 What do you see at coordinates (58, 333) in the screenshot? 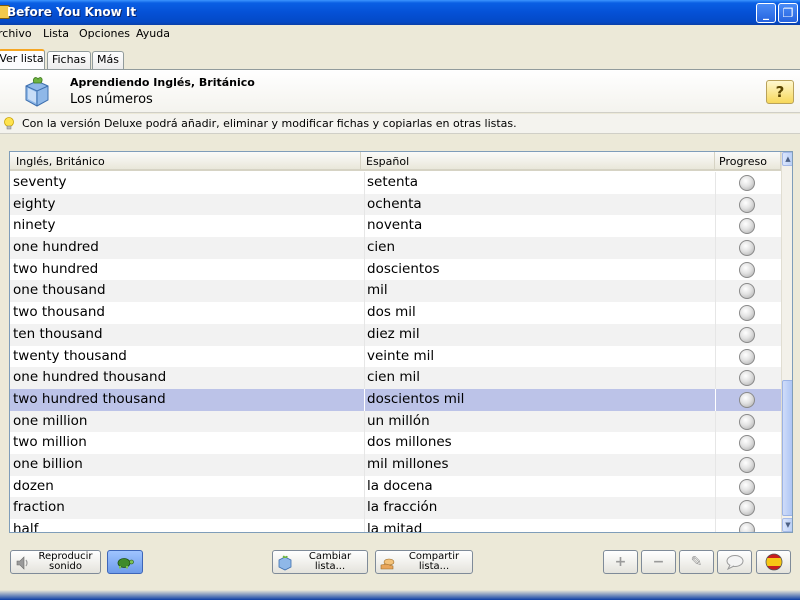
I see `english-cell: ten thousand` at bounding box center [58, 333].